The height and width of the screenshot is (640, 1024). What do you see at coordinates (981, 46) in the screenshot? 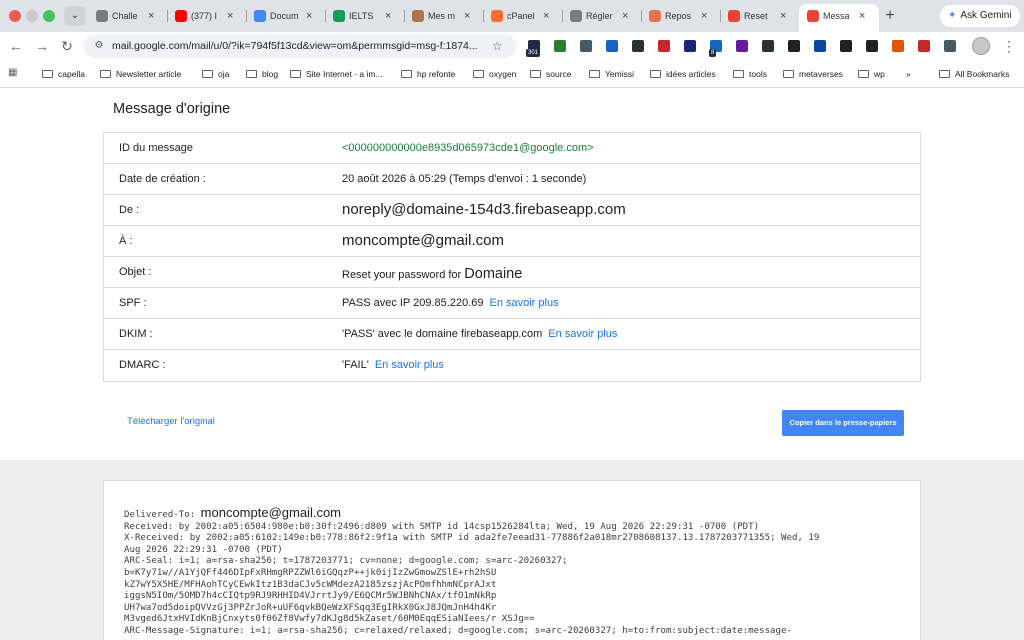
I see `profile-avatar` at bounding box center [981, 46].